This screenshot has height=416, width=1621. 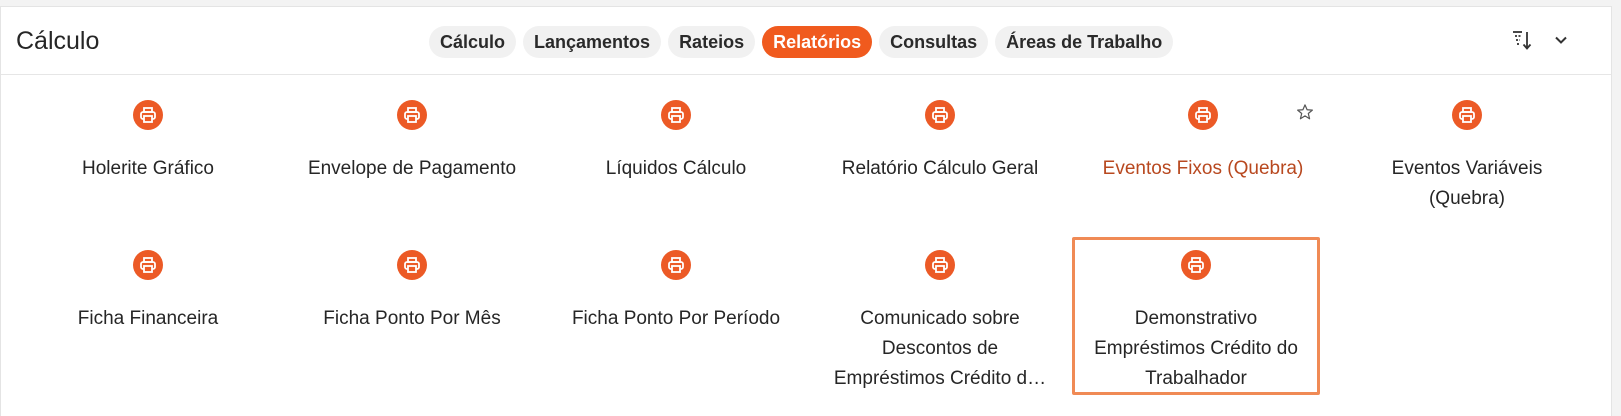 What do you see at coordinates (58, 41) in the screenshot?
I see `page-title: Cálculo` at bounding box center [58, 41].